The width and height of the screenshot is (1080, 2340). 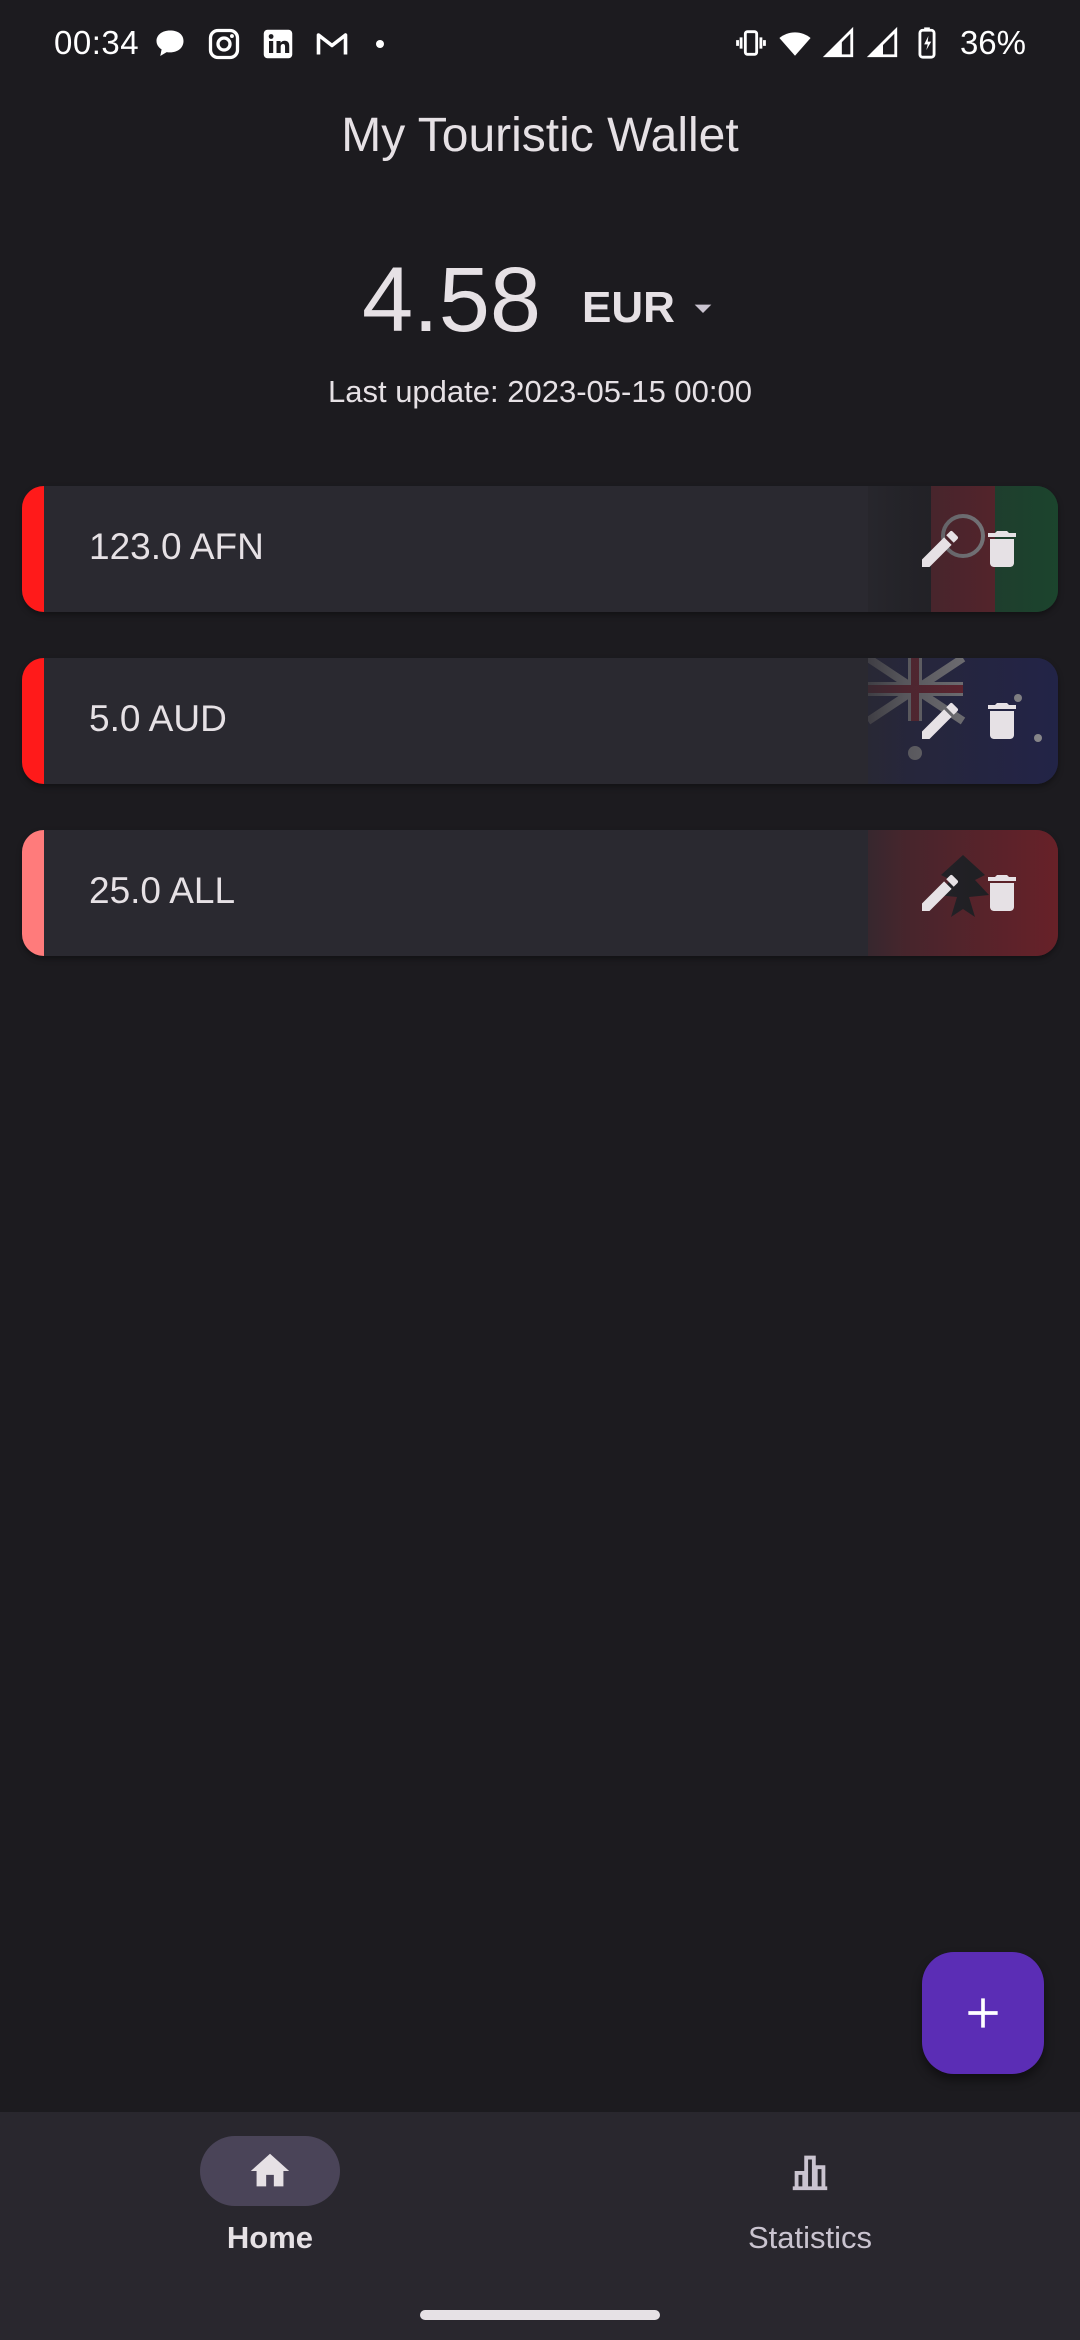 What do you see at coordinates (540, 135) in the screenshot?
I see `app-title: My Touristic Wallet` at bounding box center [540, 135].